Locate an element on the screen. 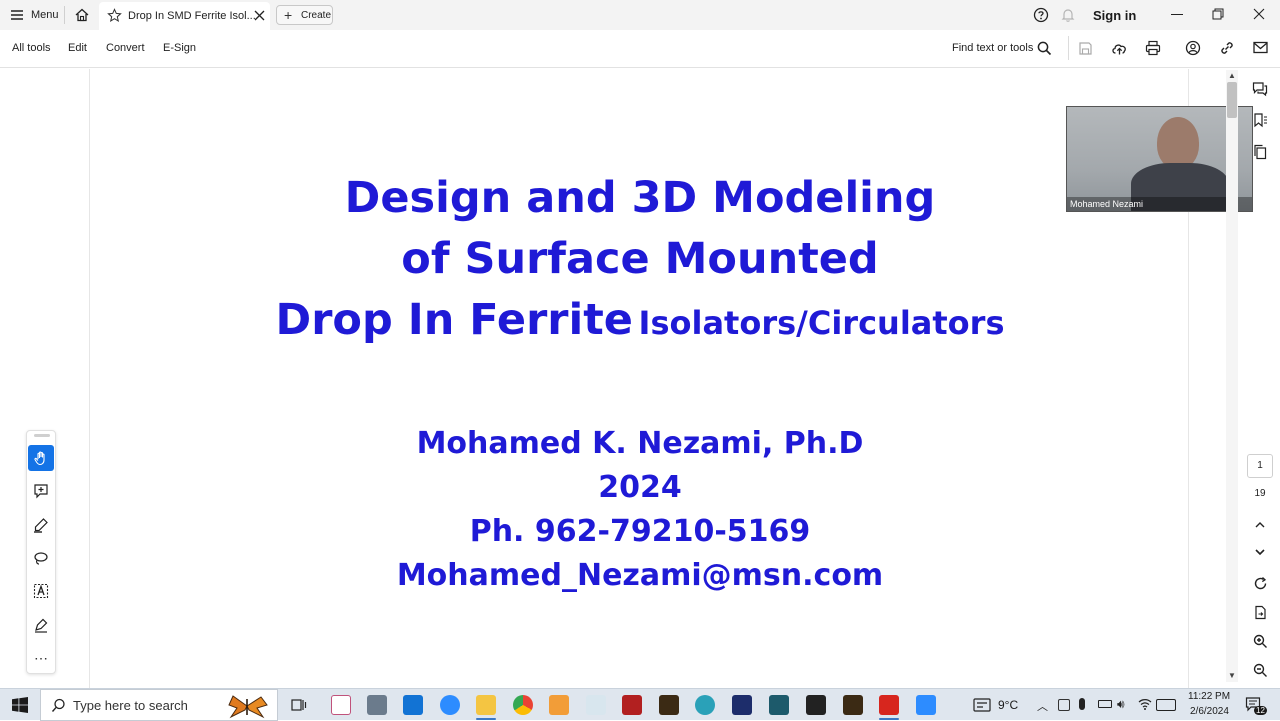 This screenshot has height=721, width=1280. pen-icon is located at coordinates (41, 525).